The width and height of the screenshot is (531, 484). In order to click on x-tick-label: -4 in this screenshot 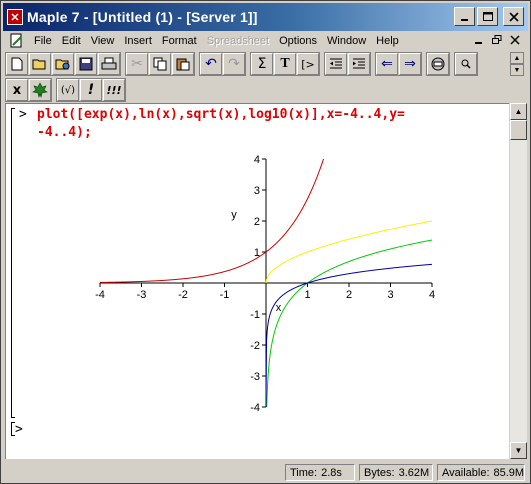, I will do `click(100, 295)`.